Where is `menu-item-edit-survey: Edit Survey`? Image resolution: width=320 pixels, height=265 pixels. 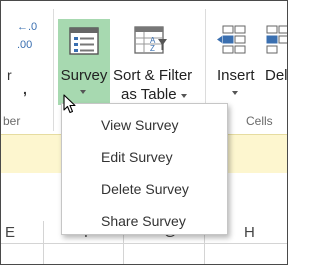 menu-item-edit-survey: Edit Survey is located at coordinates (144, 157).